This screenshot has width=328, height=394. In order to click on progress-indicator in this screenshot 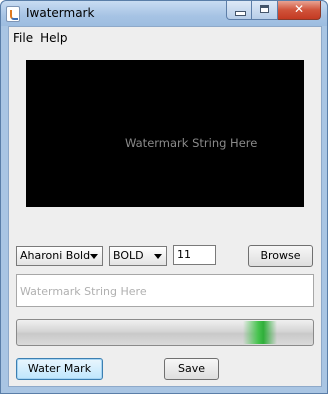, I will do `click(260, 332)`.